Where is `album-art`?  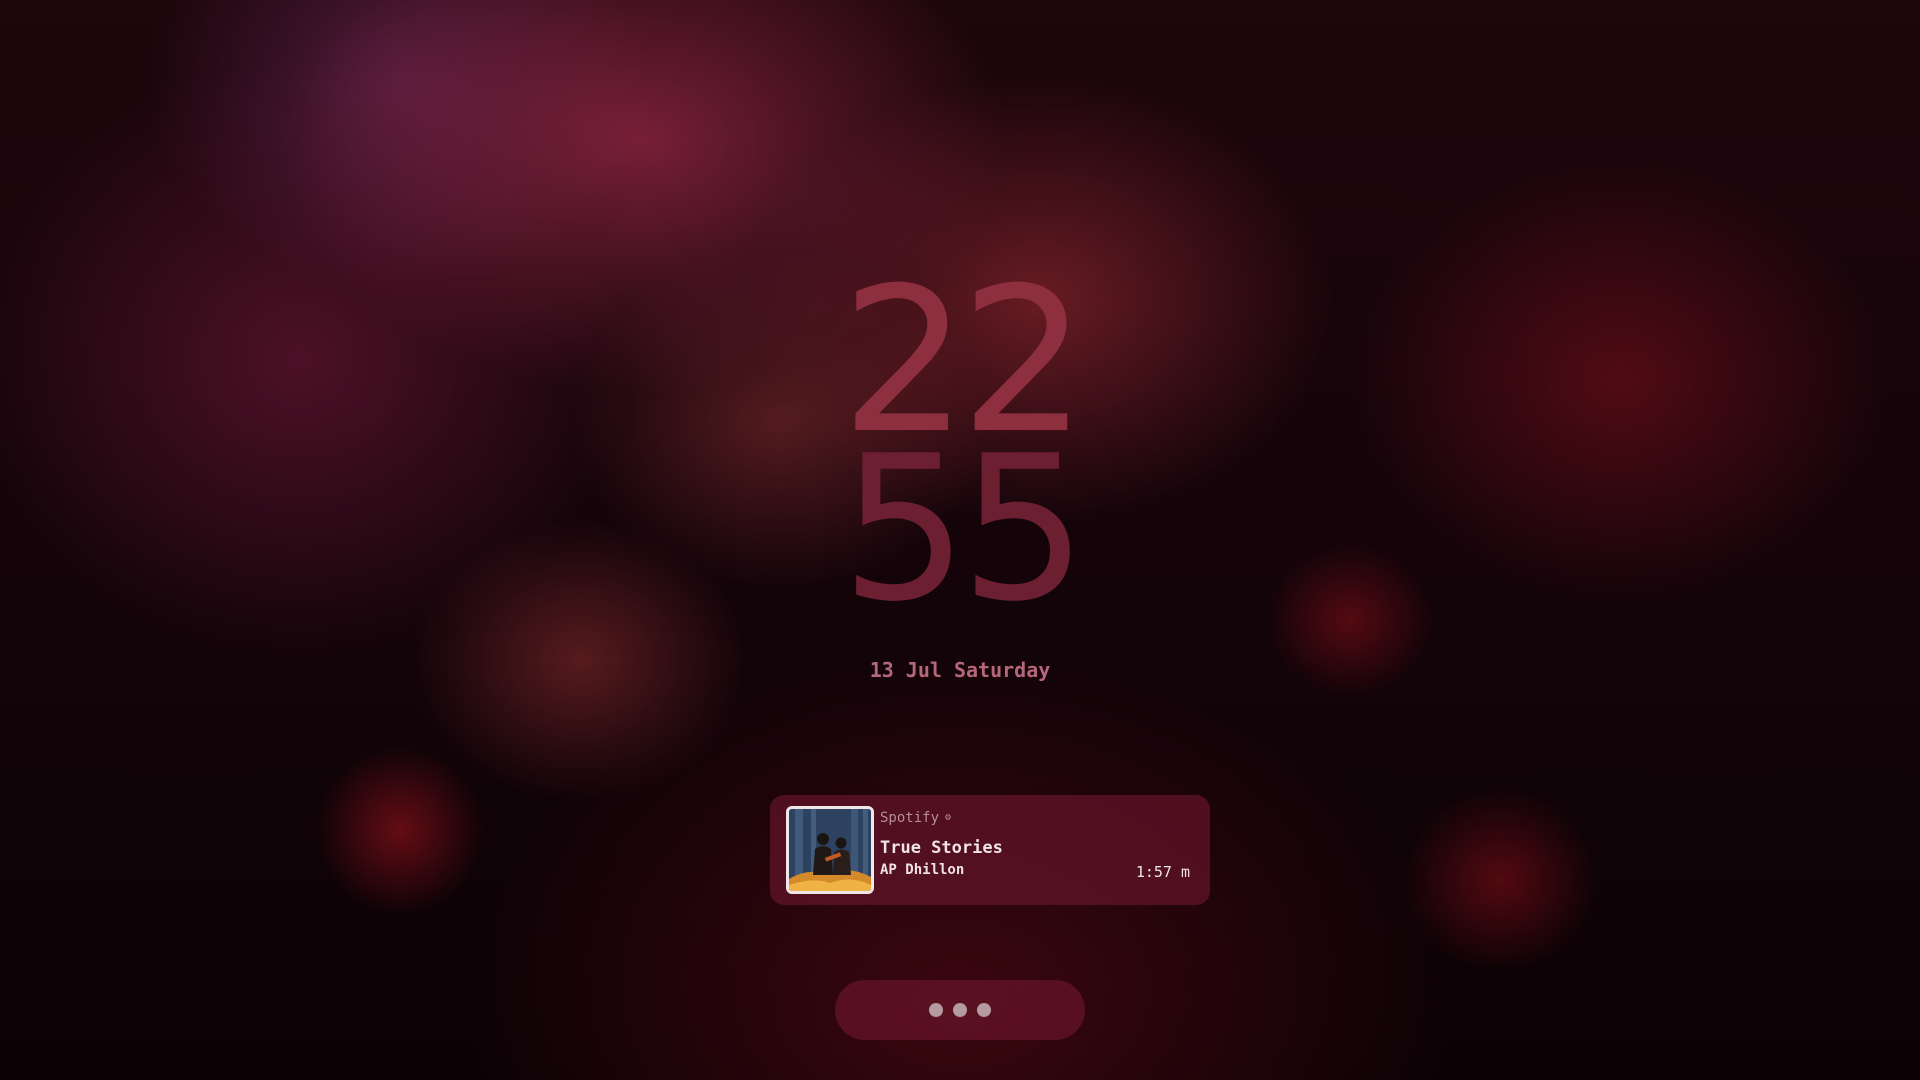 album-art is located at coordinates (830, 850).